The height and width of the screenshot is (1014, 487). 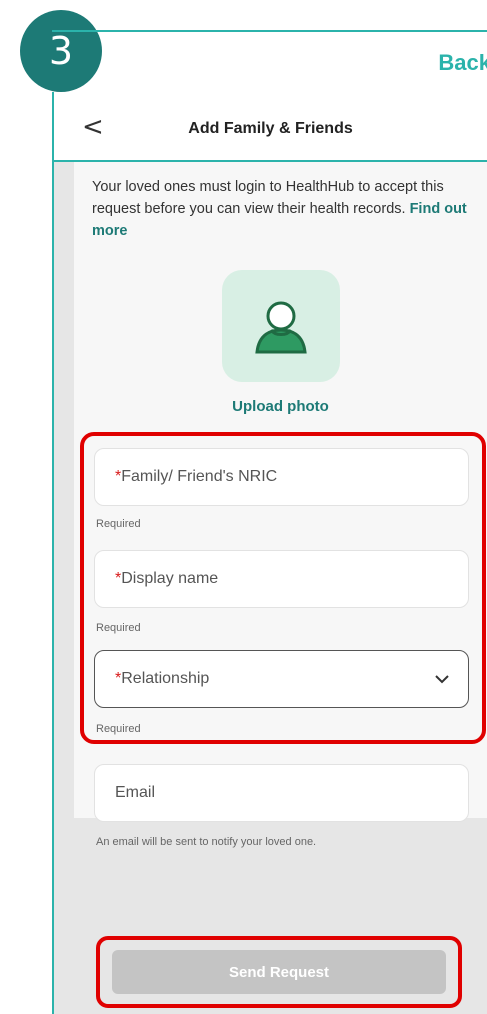 I want to click on email-field: Email, so click(x=281, y=793).